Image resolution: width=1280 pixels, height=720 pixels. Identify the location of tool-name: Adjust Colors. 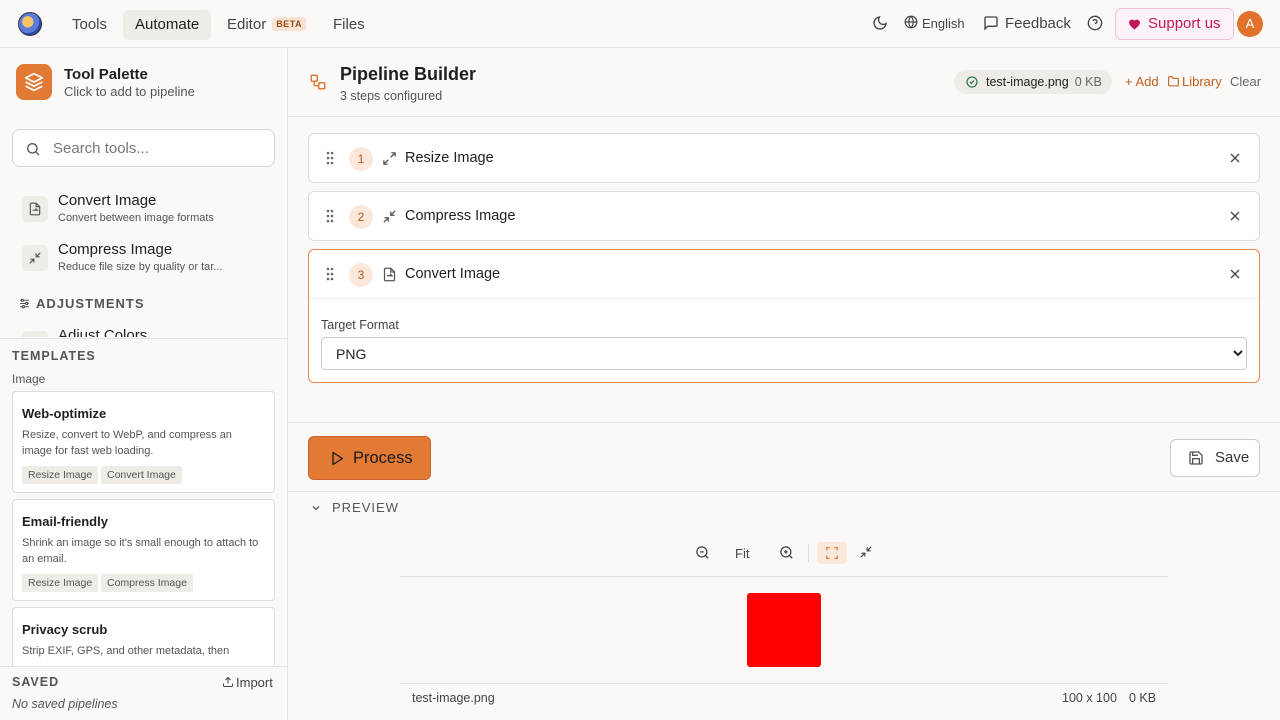
(103, 332).